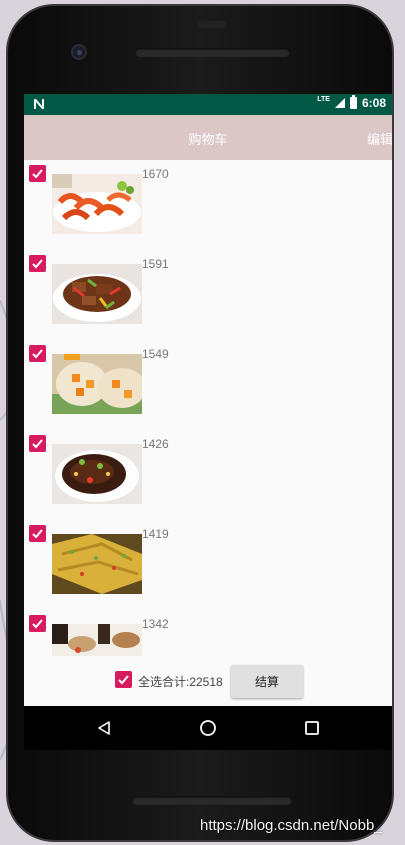 The image size is (405, 845). I want to click on select-all-checkbox, so click(123, 679).